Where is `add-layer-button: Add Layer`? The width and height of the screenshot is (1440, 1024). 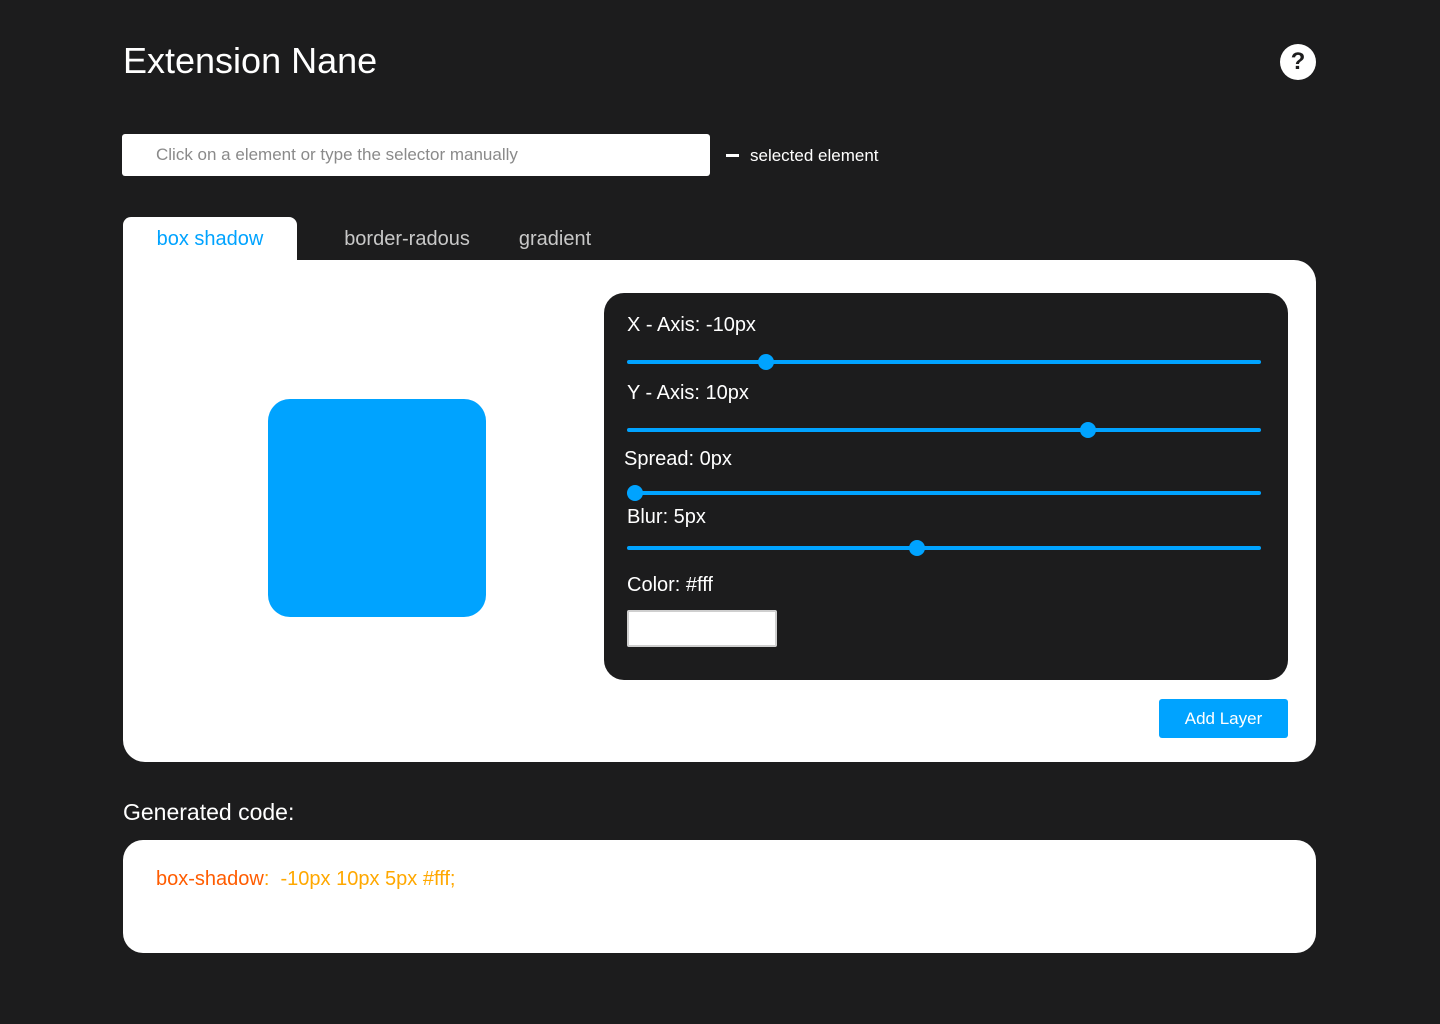 add-layer-button: Add Layer is located at coordinates (1223, 718).